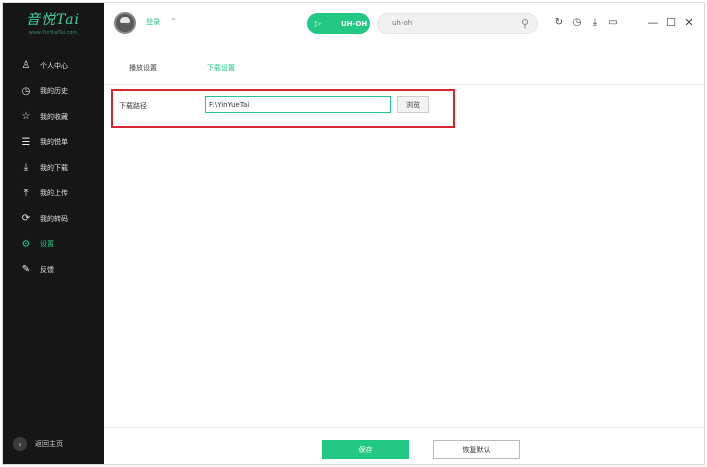  I want to click on minimize-icon: —, so click(653, 23).